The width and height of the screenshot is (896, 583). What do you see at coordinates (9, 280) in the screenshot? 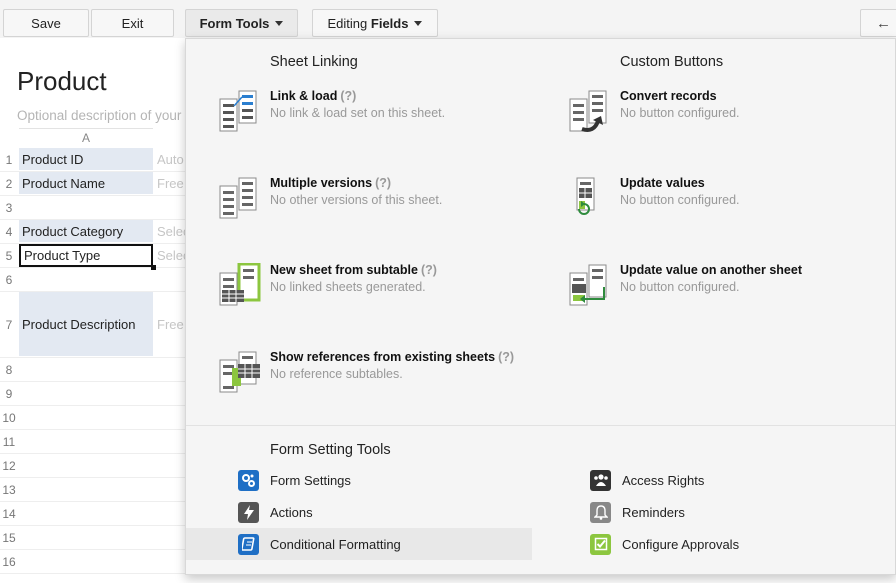
I see `row-number: 6` at bounding box center [9, 280].